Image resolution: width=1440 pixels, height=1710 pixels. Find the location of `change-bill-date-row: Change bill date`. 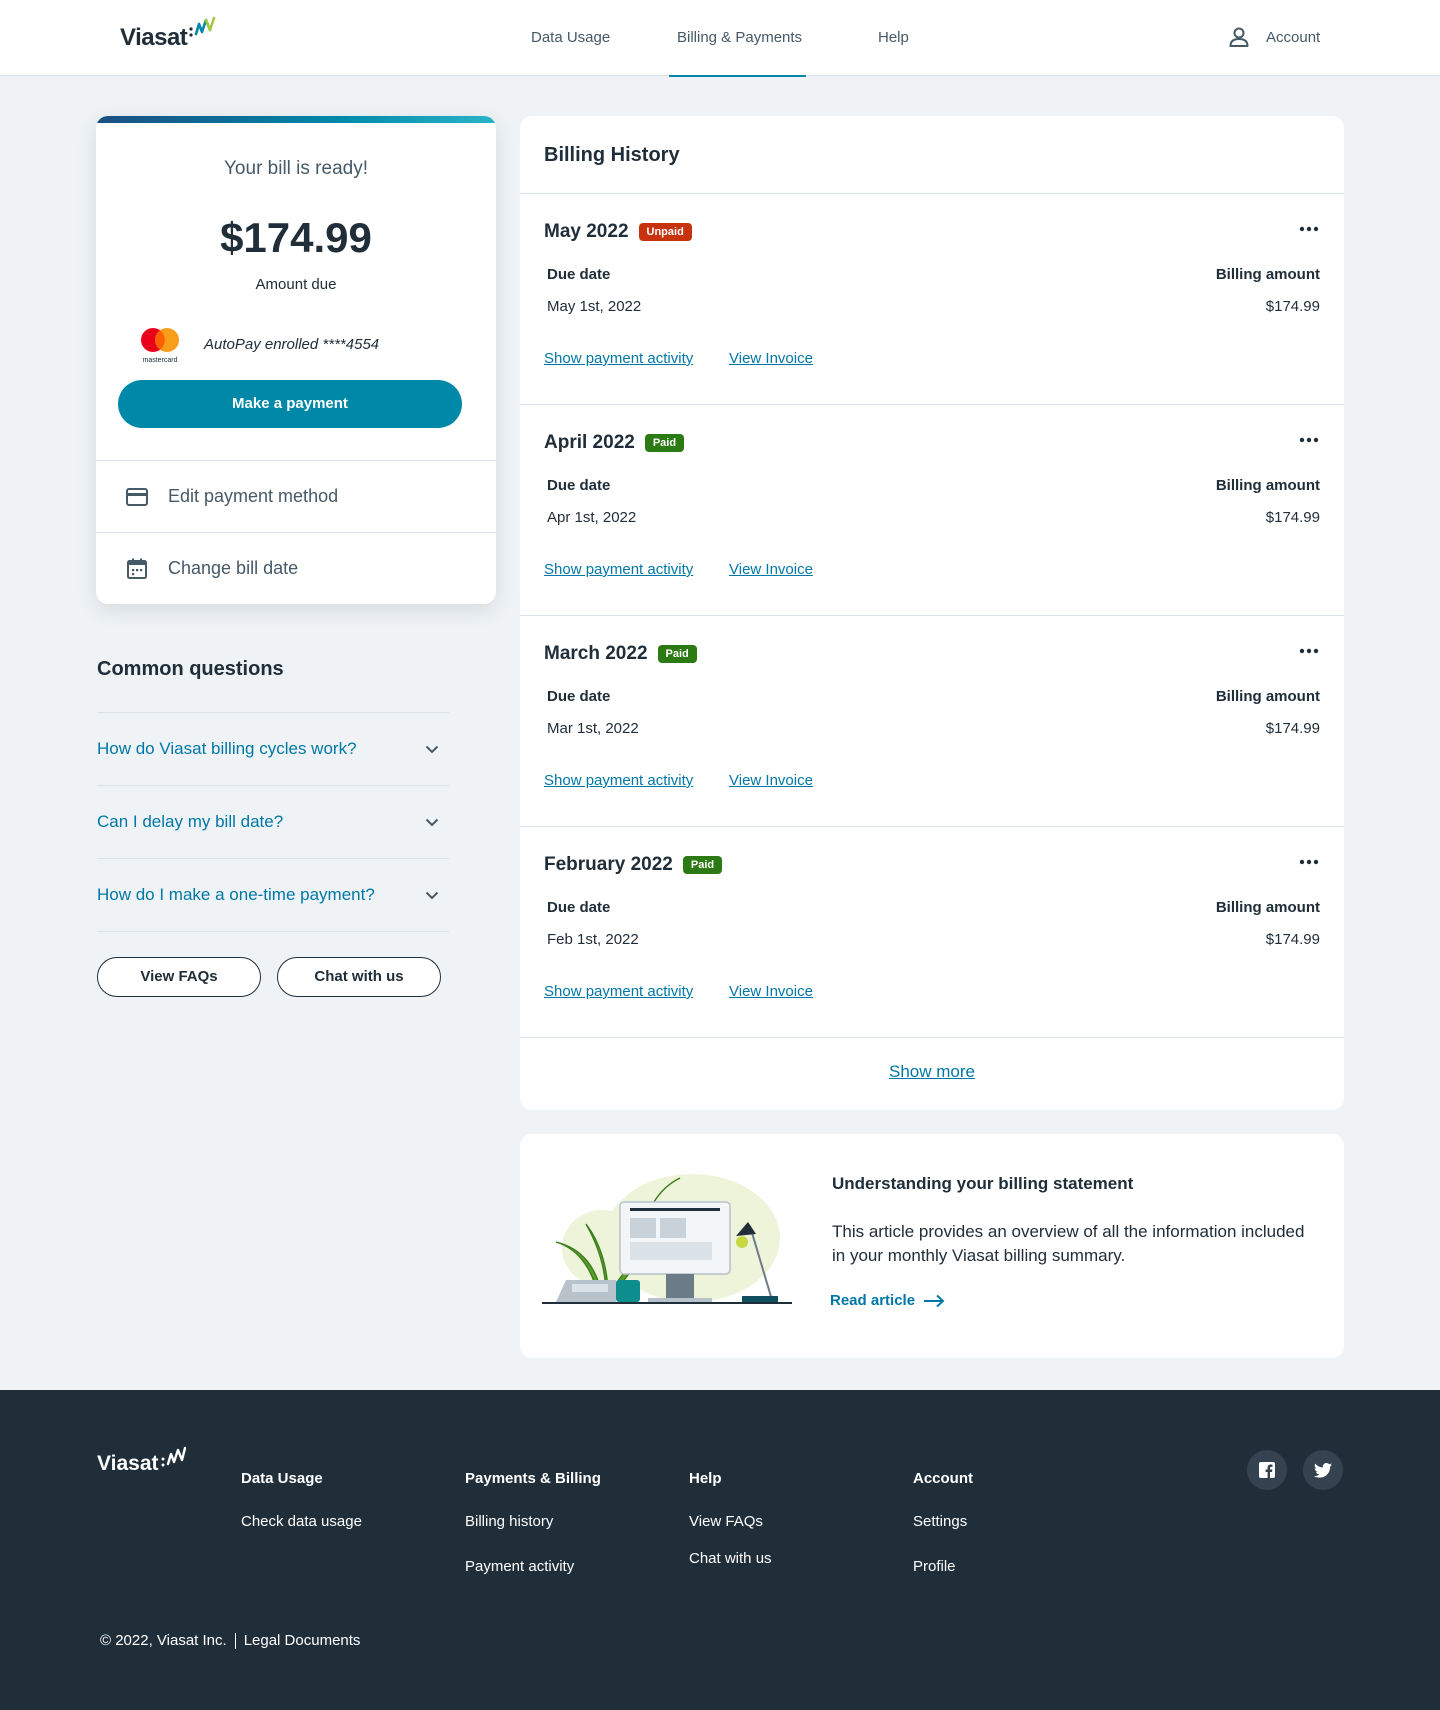

change-bill-date-row: Change bill date is located at coordinates (296, 568).